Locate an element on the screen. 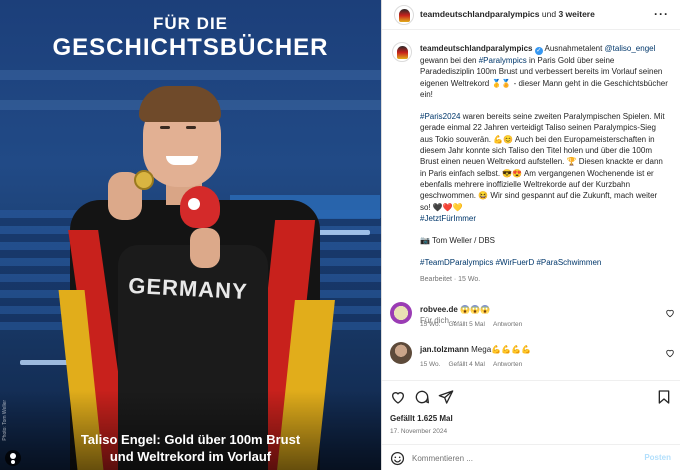  mention-link: @taliso_engel is located at coordinates (630, 48).